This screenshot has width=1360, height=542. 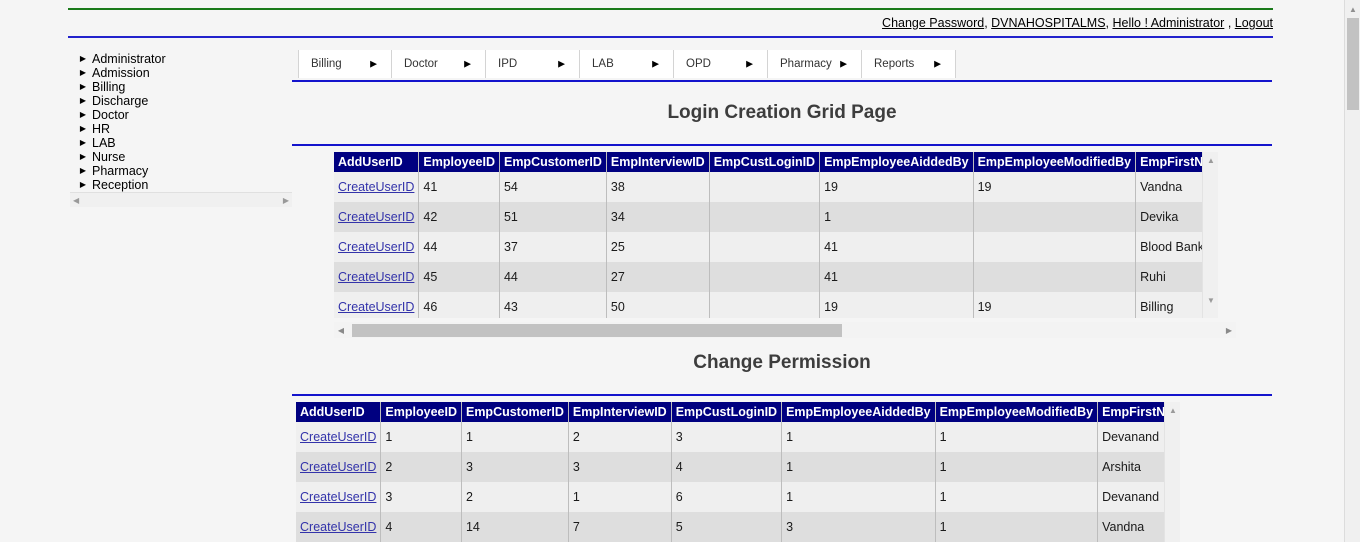 I want to click on cell-empinterviewid: 34, so click(x=658, y=217).